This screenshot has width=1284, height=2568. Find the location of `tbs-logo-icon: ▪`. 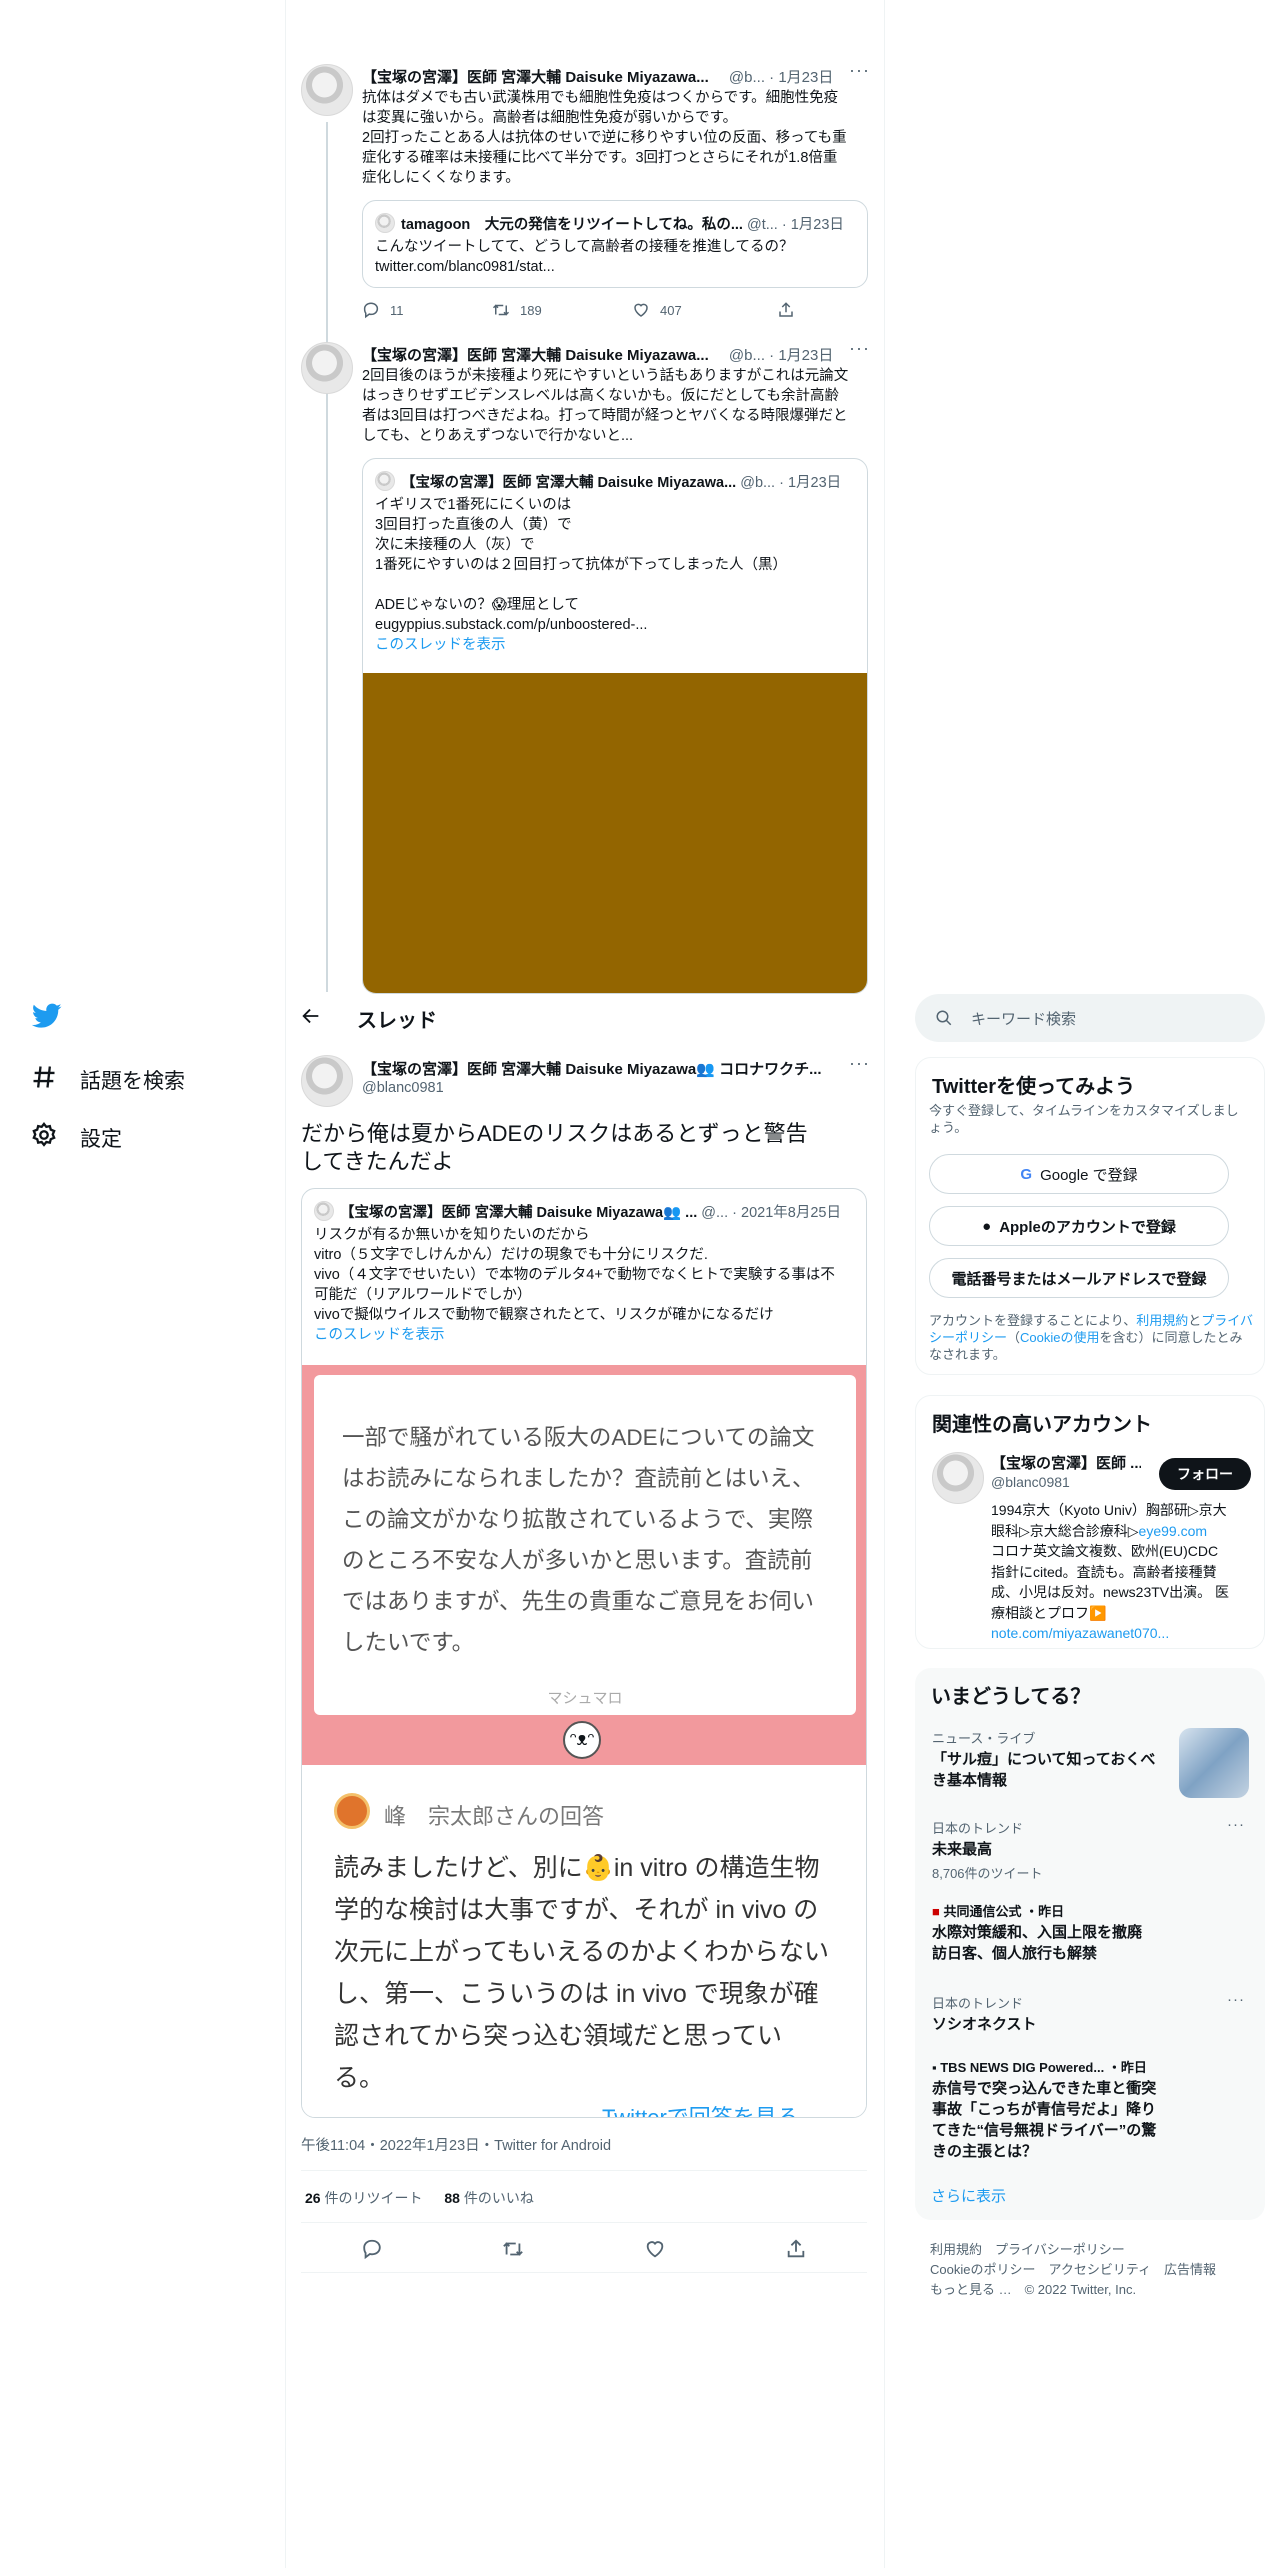

tbs-logo-icon: ▪ is located at coordinates (936, 2067).